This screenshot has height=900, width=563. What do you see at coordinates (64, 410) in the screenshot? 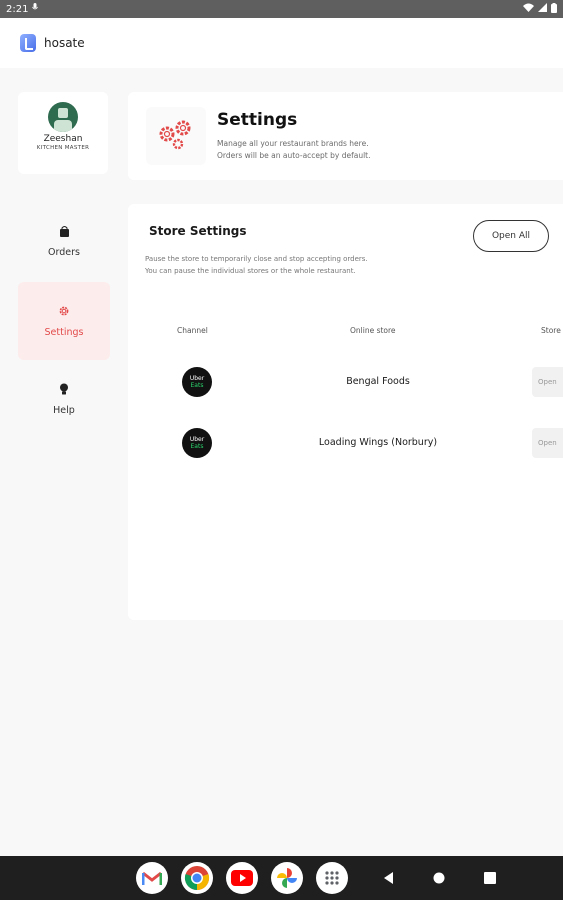
I see `sidebar-item-label: Help` at bounding box center [64, 410].